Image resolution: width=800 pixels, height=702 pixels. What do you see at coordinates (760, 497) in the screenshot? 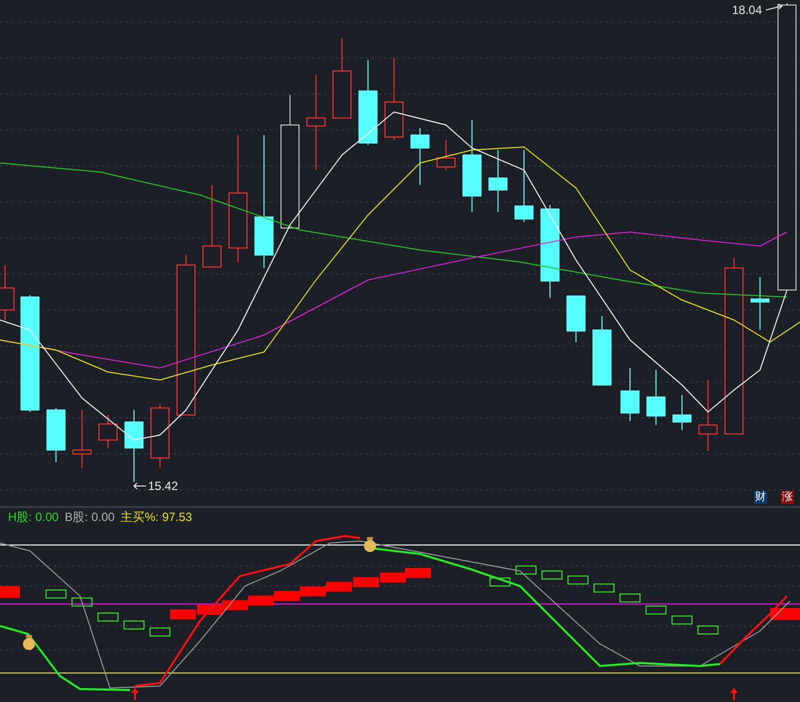
I see `marker-badge: 财` at bounding box center [760, 497].